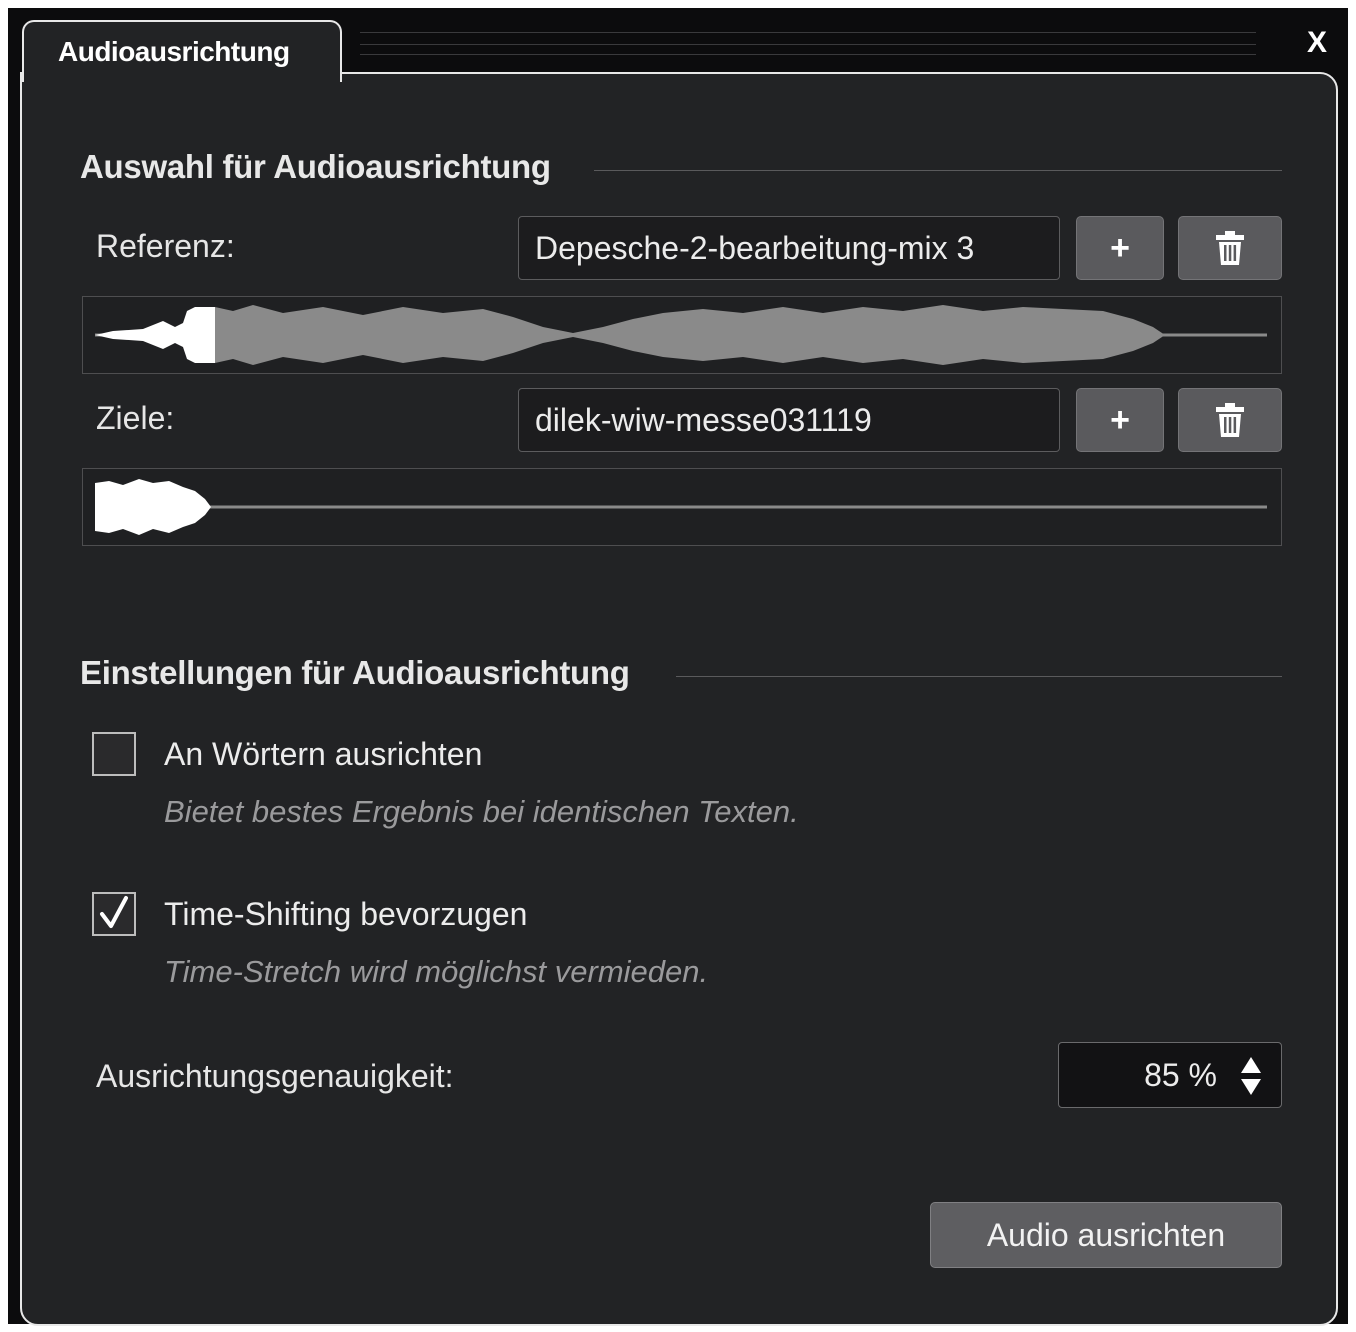  What do you see at coordinates (346, 914) in the screenshot?
I see `prefer-time-shift-label: Time-Shifting bevorzugen` at bounding box center [346, 914].